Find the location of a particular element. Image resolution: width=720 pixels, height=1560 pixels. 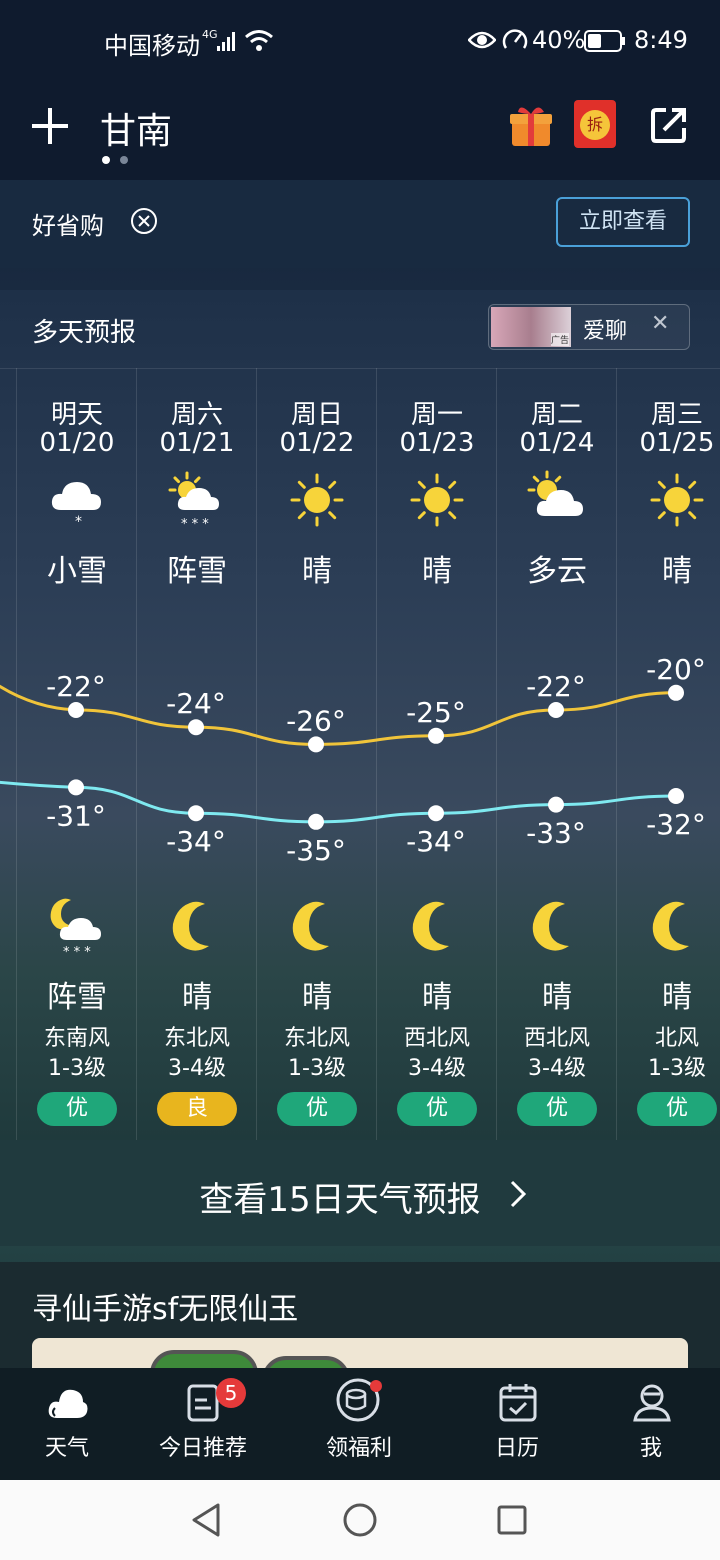

more-forecast-link: 查看15日天气预报 is located at coordinates (360, 1193).